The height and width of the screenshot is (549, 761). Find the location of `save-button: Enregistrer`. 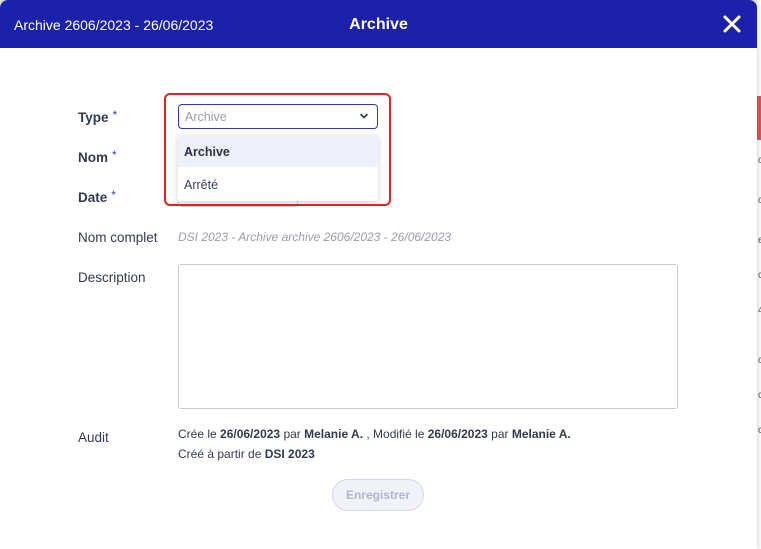

save-button: Enregistrer is located at coordinates (378, 495).